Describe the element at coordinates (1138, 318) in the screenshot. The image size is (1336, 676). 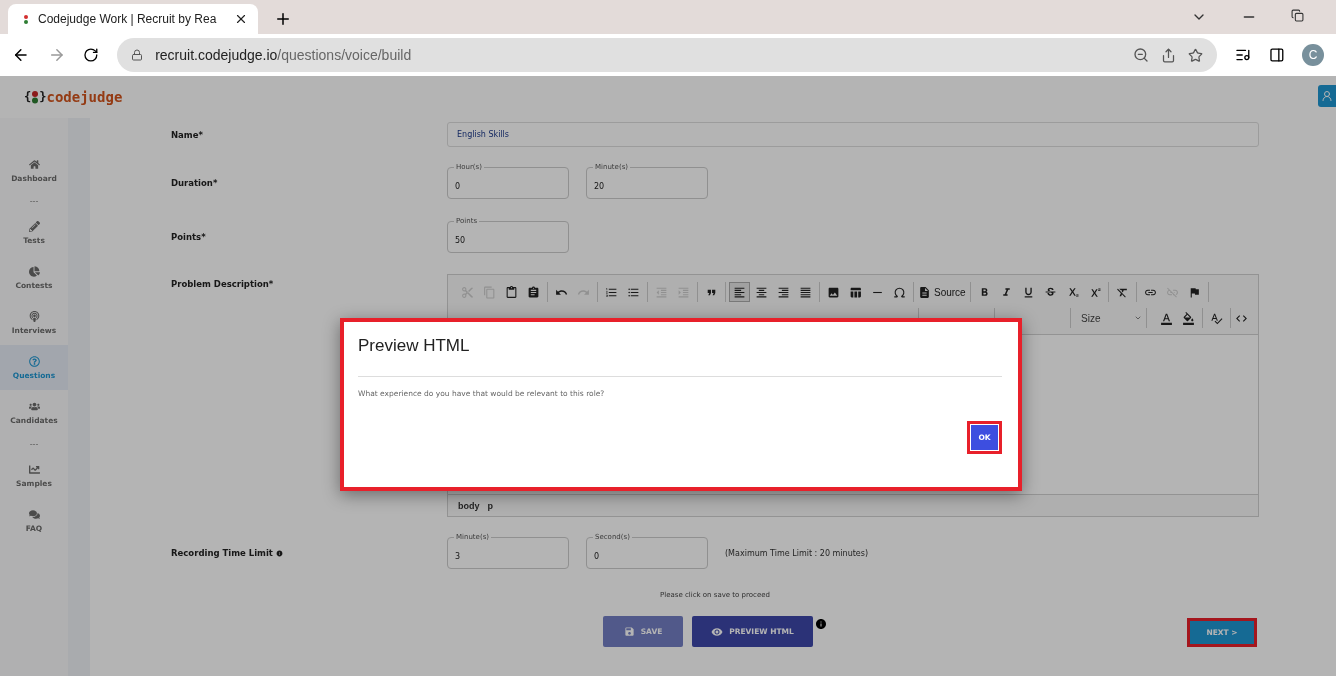
I see `caret-icon` at that location.